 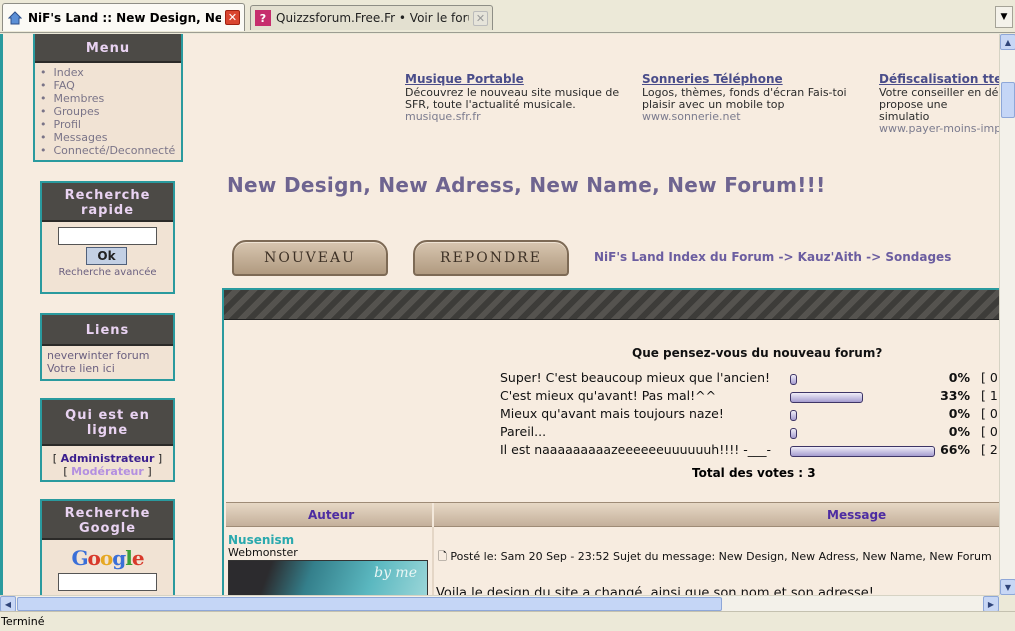 I want to click on tab-nifs-land: NiF's Land :: New Design, New A... ✕, so click(x=123, y=17).